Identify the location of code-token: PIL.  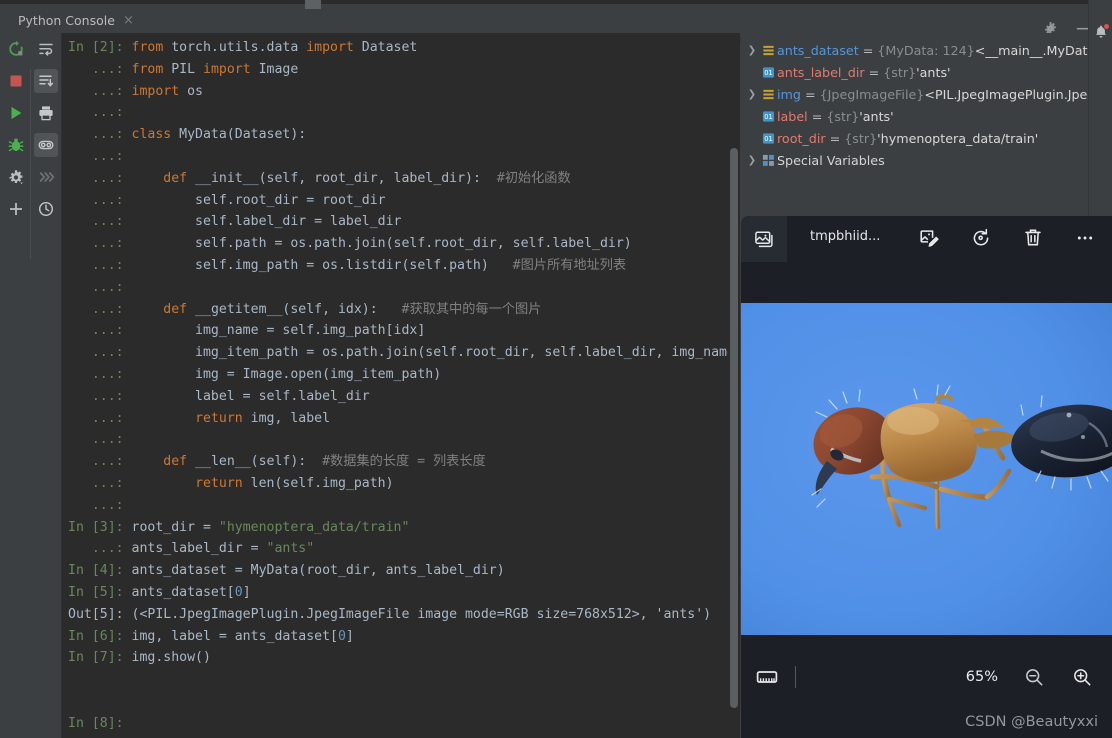
(187, 69).